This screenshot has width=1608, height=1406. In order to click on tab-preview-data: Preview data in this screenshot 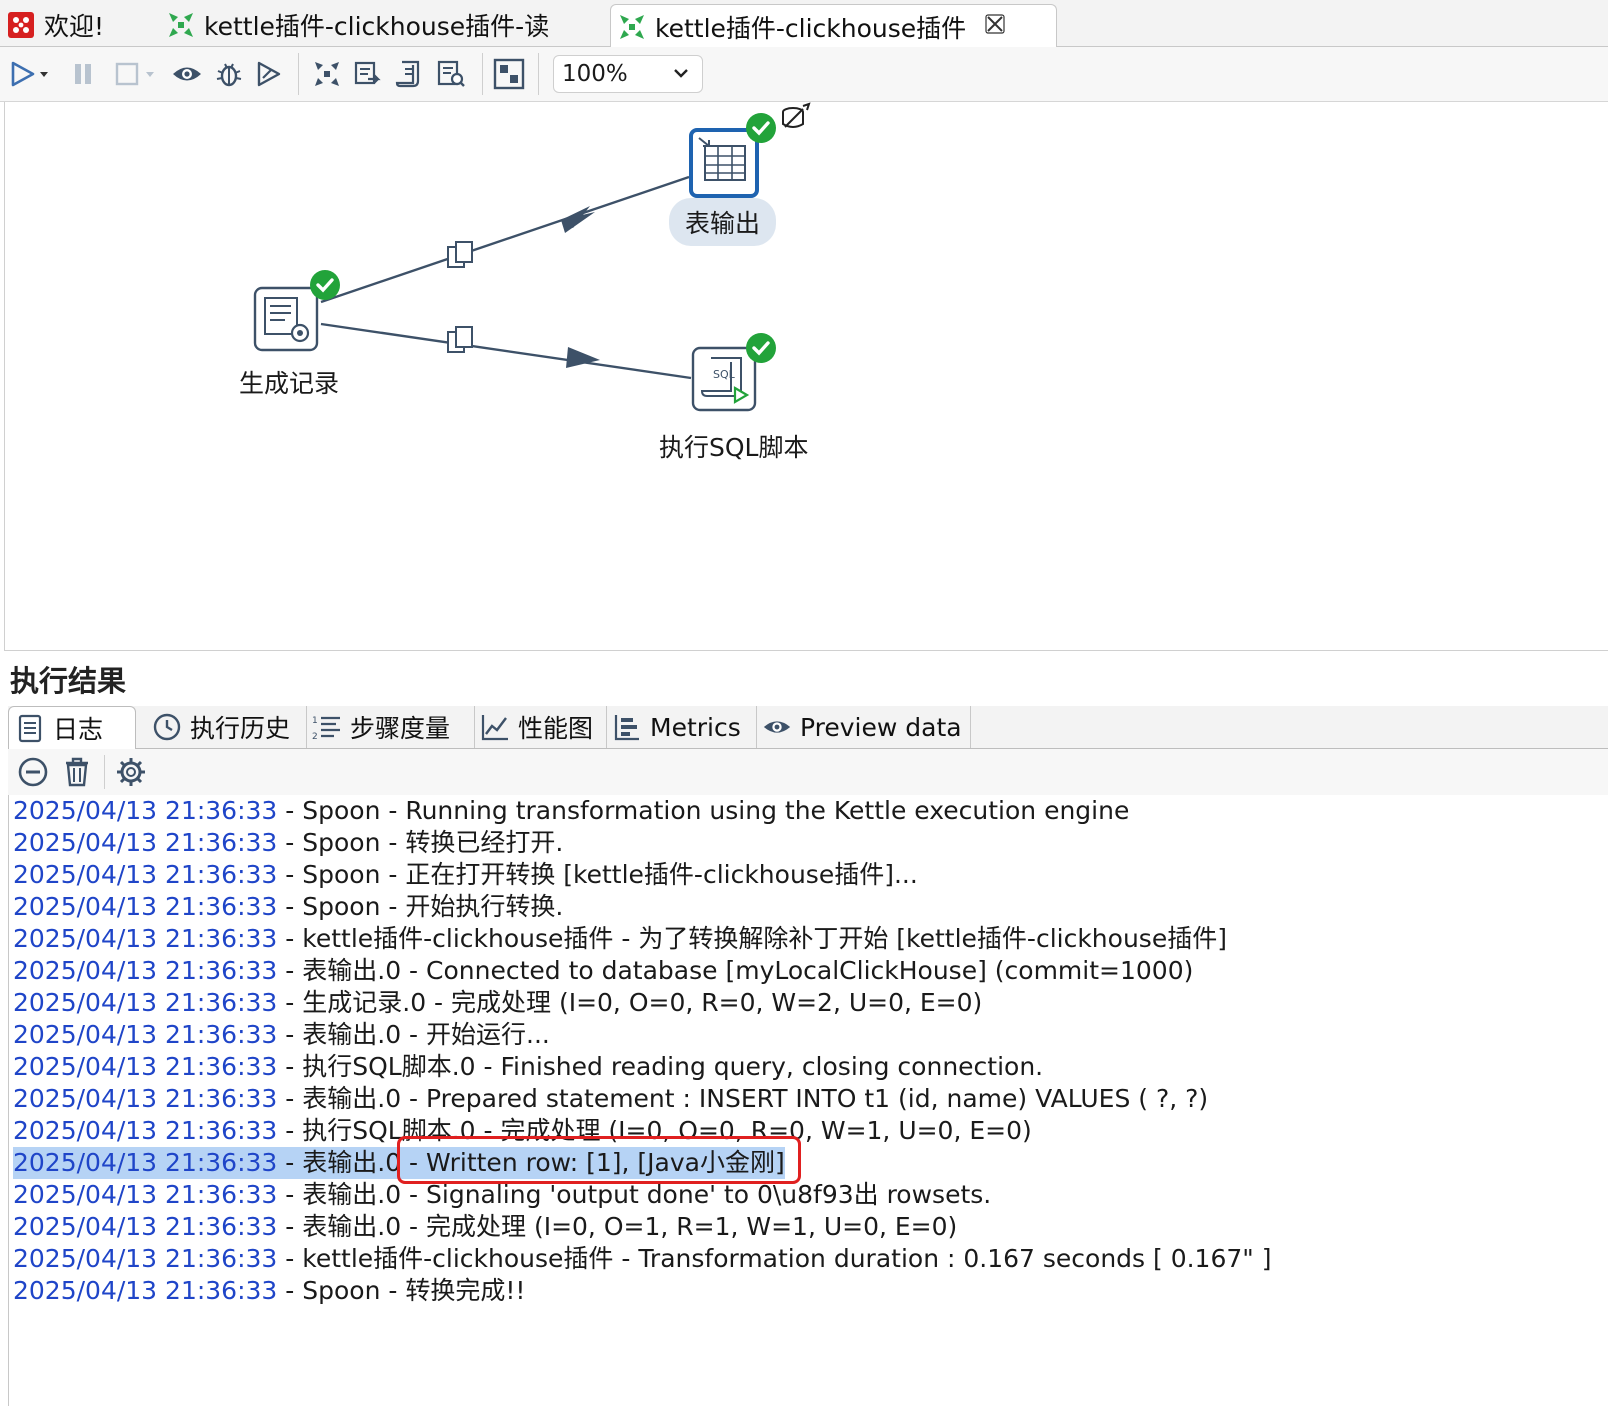, I will do `click(863, 727)`.